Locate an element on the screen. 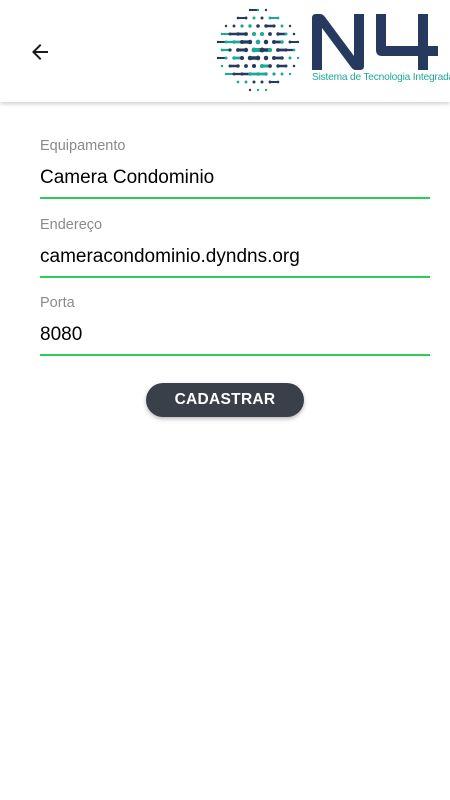 Image resolution: width=450 pixels, height=800 pixels. app-header: Sistema de Tecnologia Integrada is located at coordinates (225, 51).